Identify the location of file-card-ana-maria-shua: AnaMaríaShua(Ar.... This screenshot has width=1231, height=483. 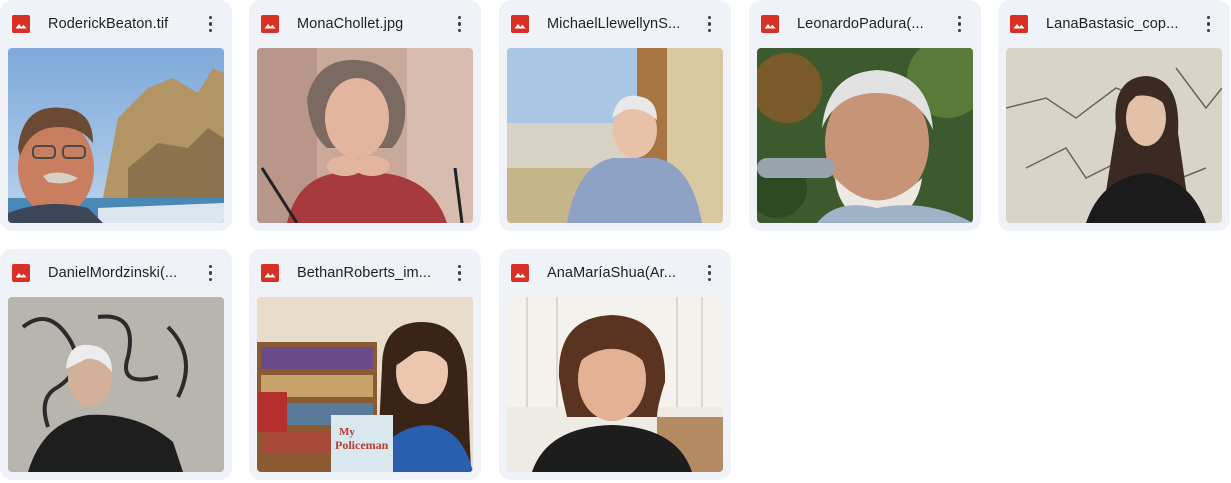
(615, 364).